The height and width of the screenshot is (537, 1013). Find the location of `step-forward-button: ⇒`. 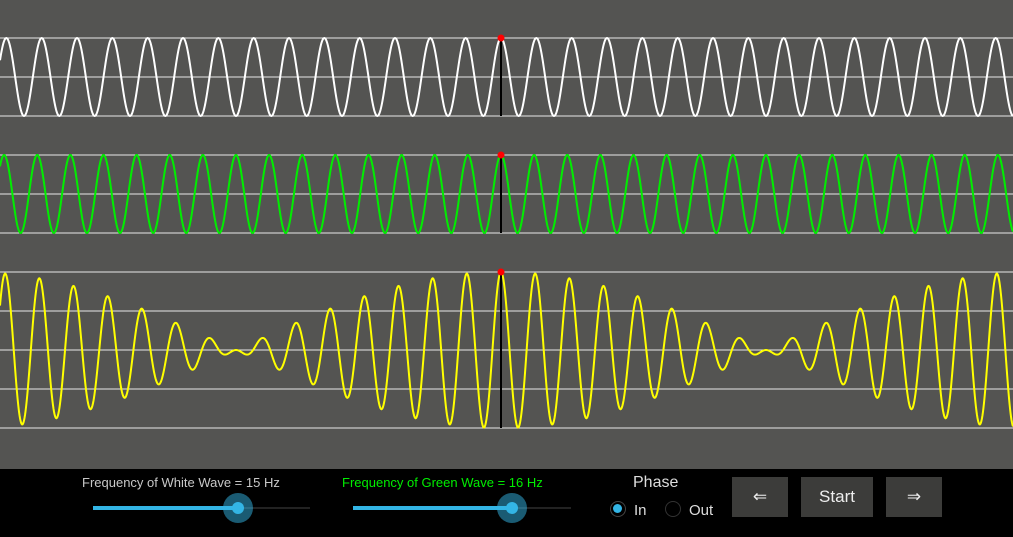

step-forward-button: ⇒ is located at coordinates (914, 497).